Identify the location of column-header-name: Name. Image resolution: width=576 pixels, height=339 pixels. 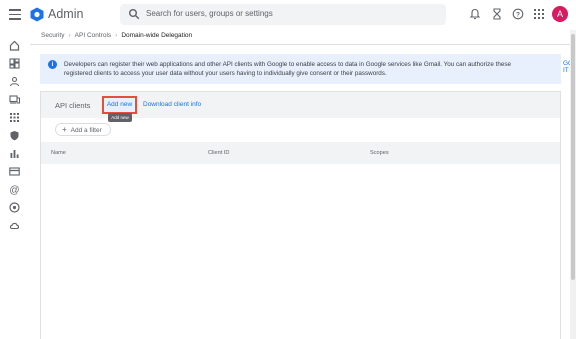
(58, 153).